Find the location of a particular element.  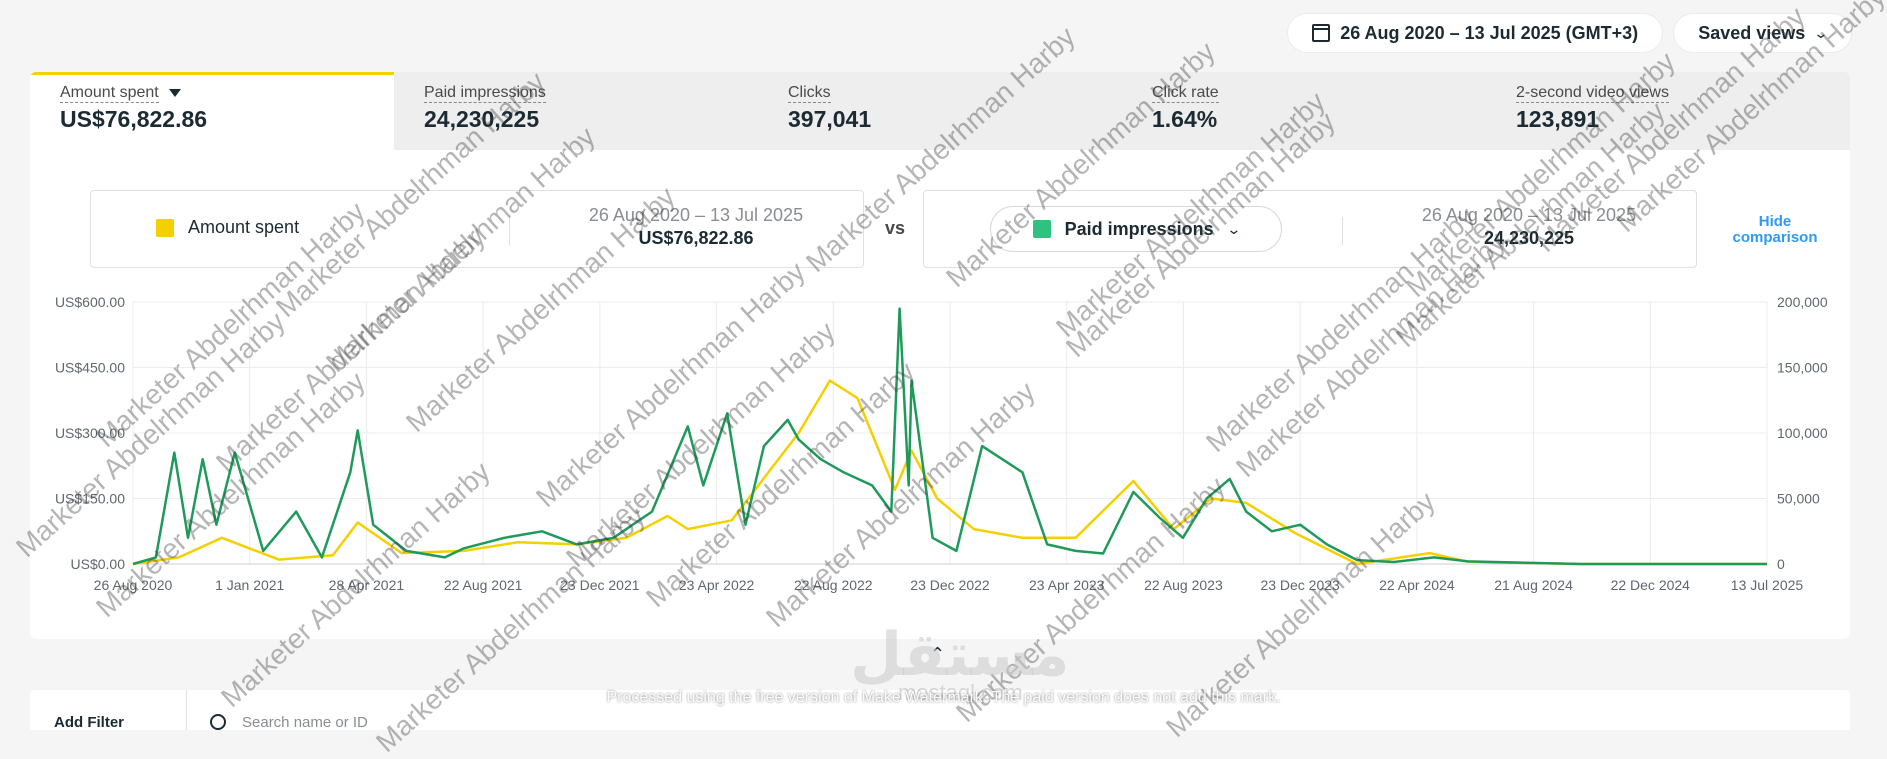

date-range-label: 26 Aug 2020 – 13 Jul 2025 (GMT+3) is located at coordinates (1489, 32).